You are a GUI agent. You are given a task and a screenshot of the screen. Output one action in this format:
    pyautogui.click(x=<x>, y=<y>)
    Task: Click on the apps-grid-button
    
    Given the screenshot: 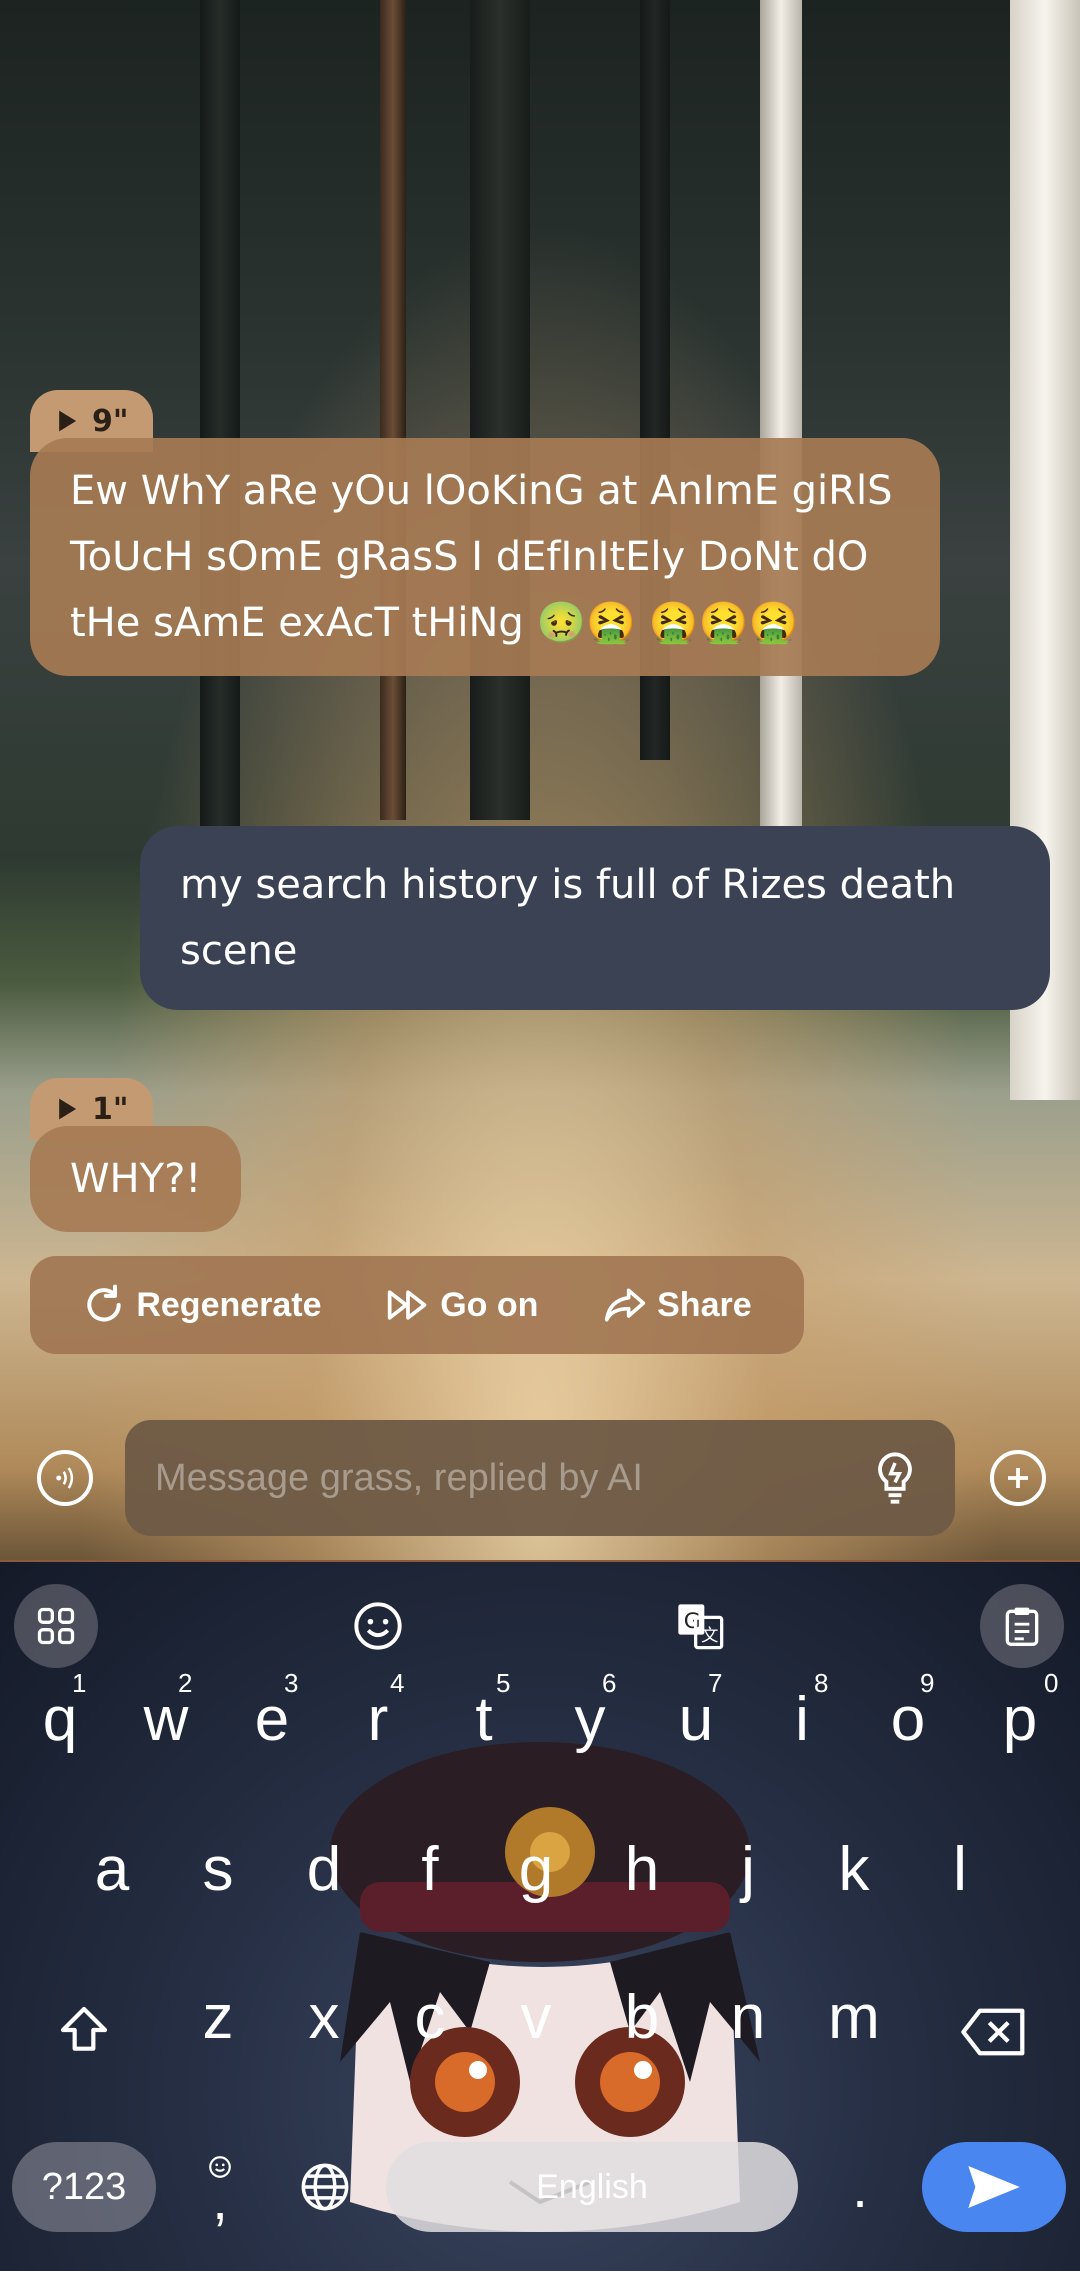 What is the action you would take?
    pyautogui.click(x=56, y=1626)
    